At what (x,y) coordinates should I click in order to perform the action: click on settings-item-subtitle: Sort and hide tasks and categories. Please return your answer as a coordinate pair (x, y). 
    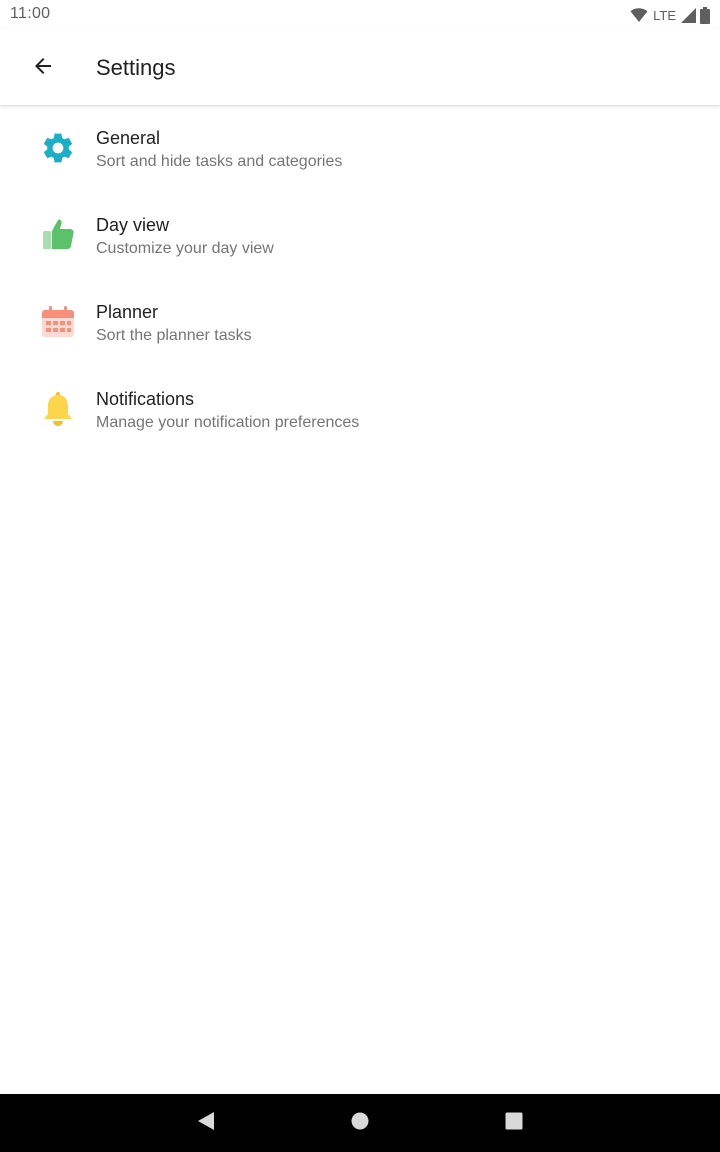
    Looking at the image, I should click on (219, 161).